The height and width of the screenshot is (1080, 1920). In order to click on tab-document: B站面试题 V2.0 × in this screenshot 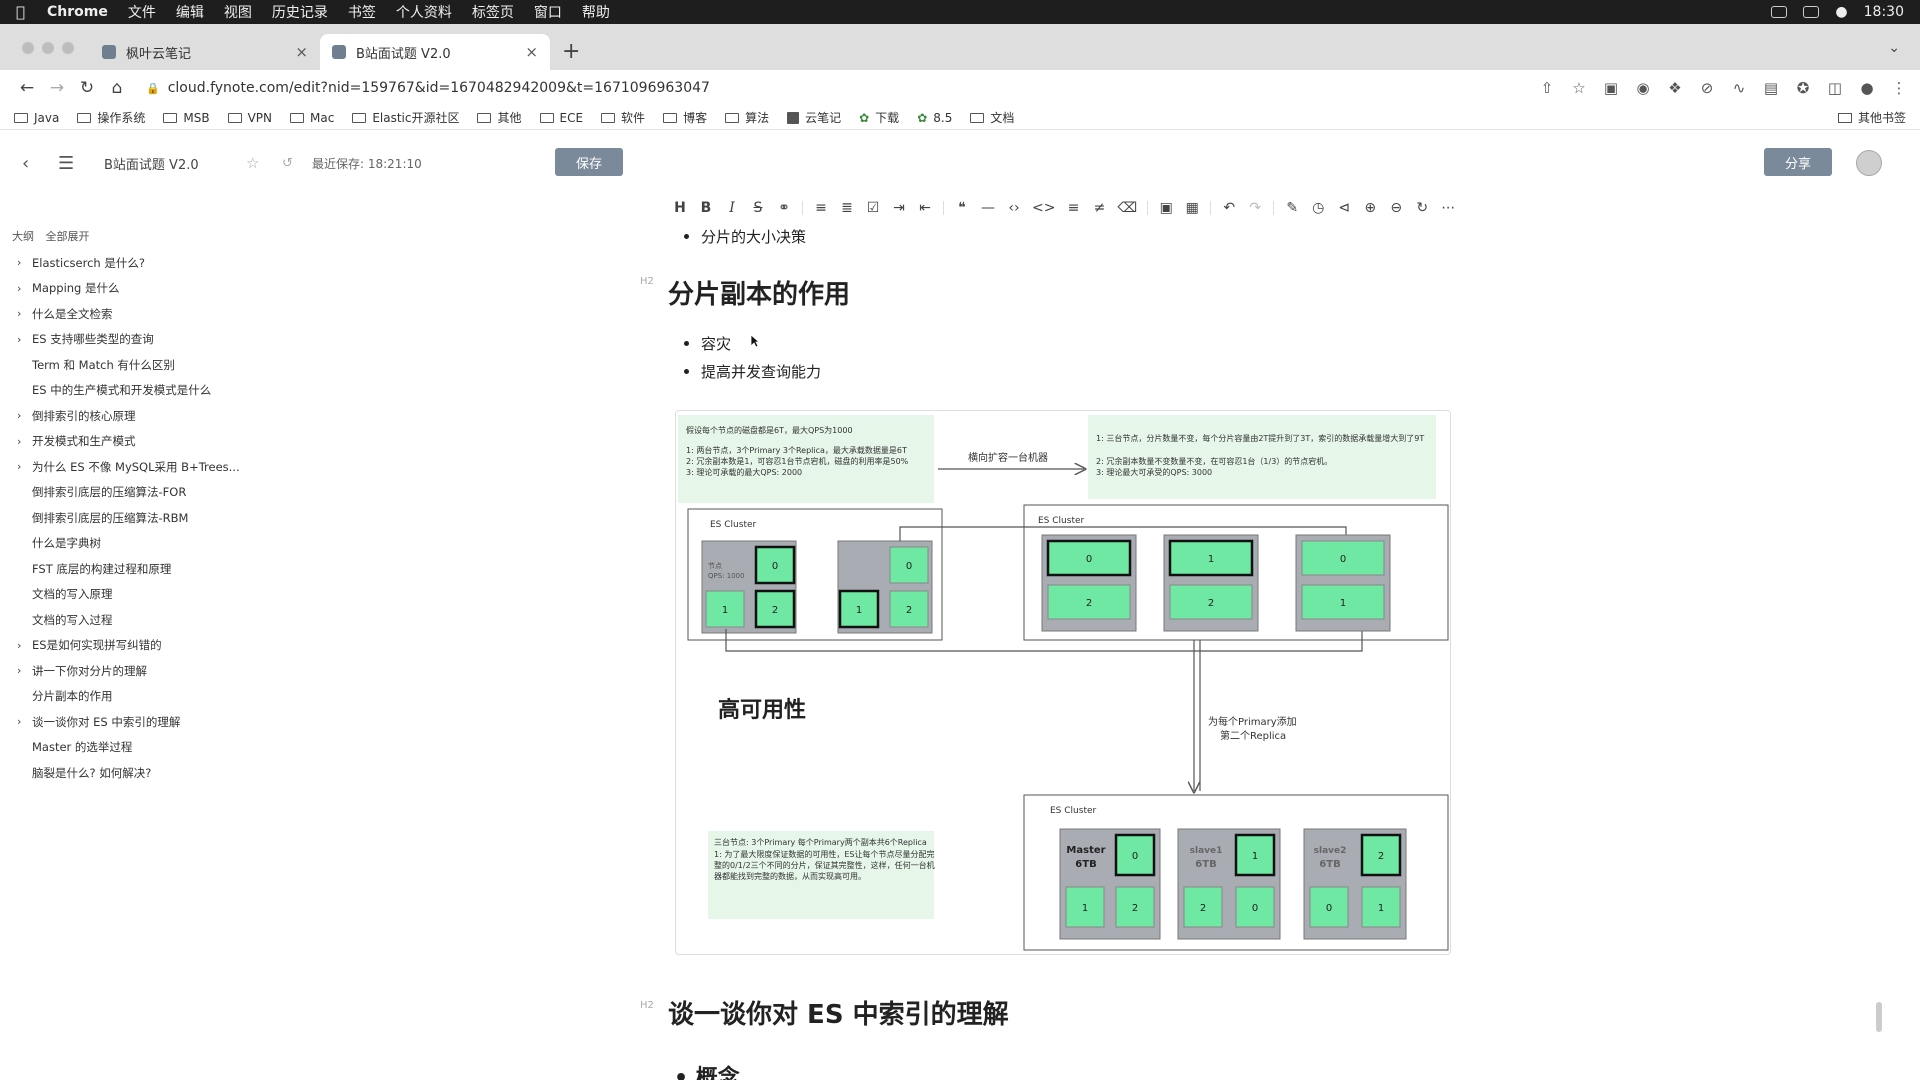, I will do `click(435, 52)`.